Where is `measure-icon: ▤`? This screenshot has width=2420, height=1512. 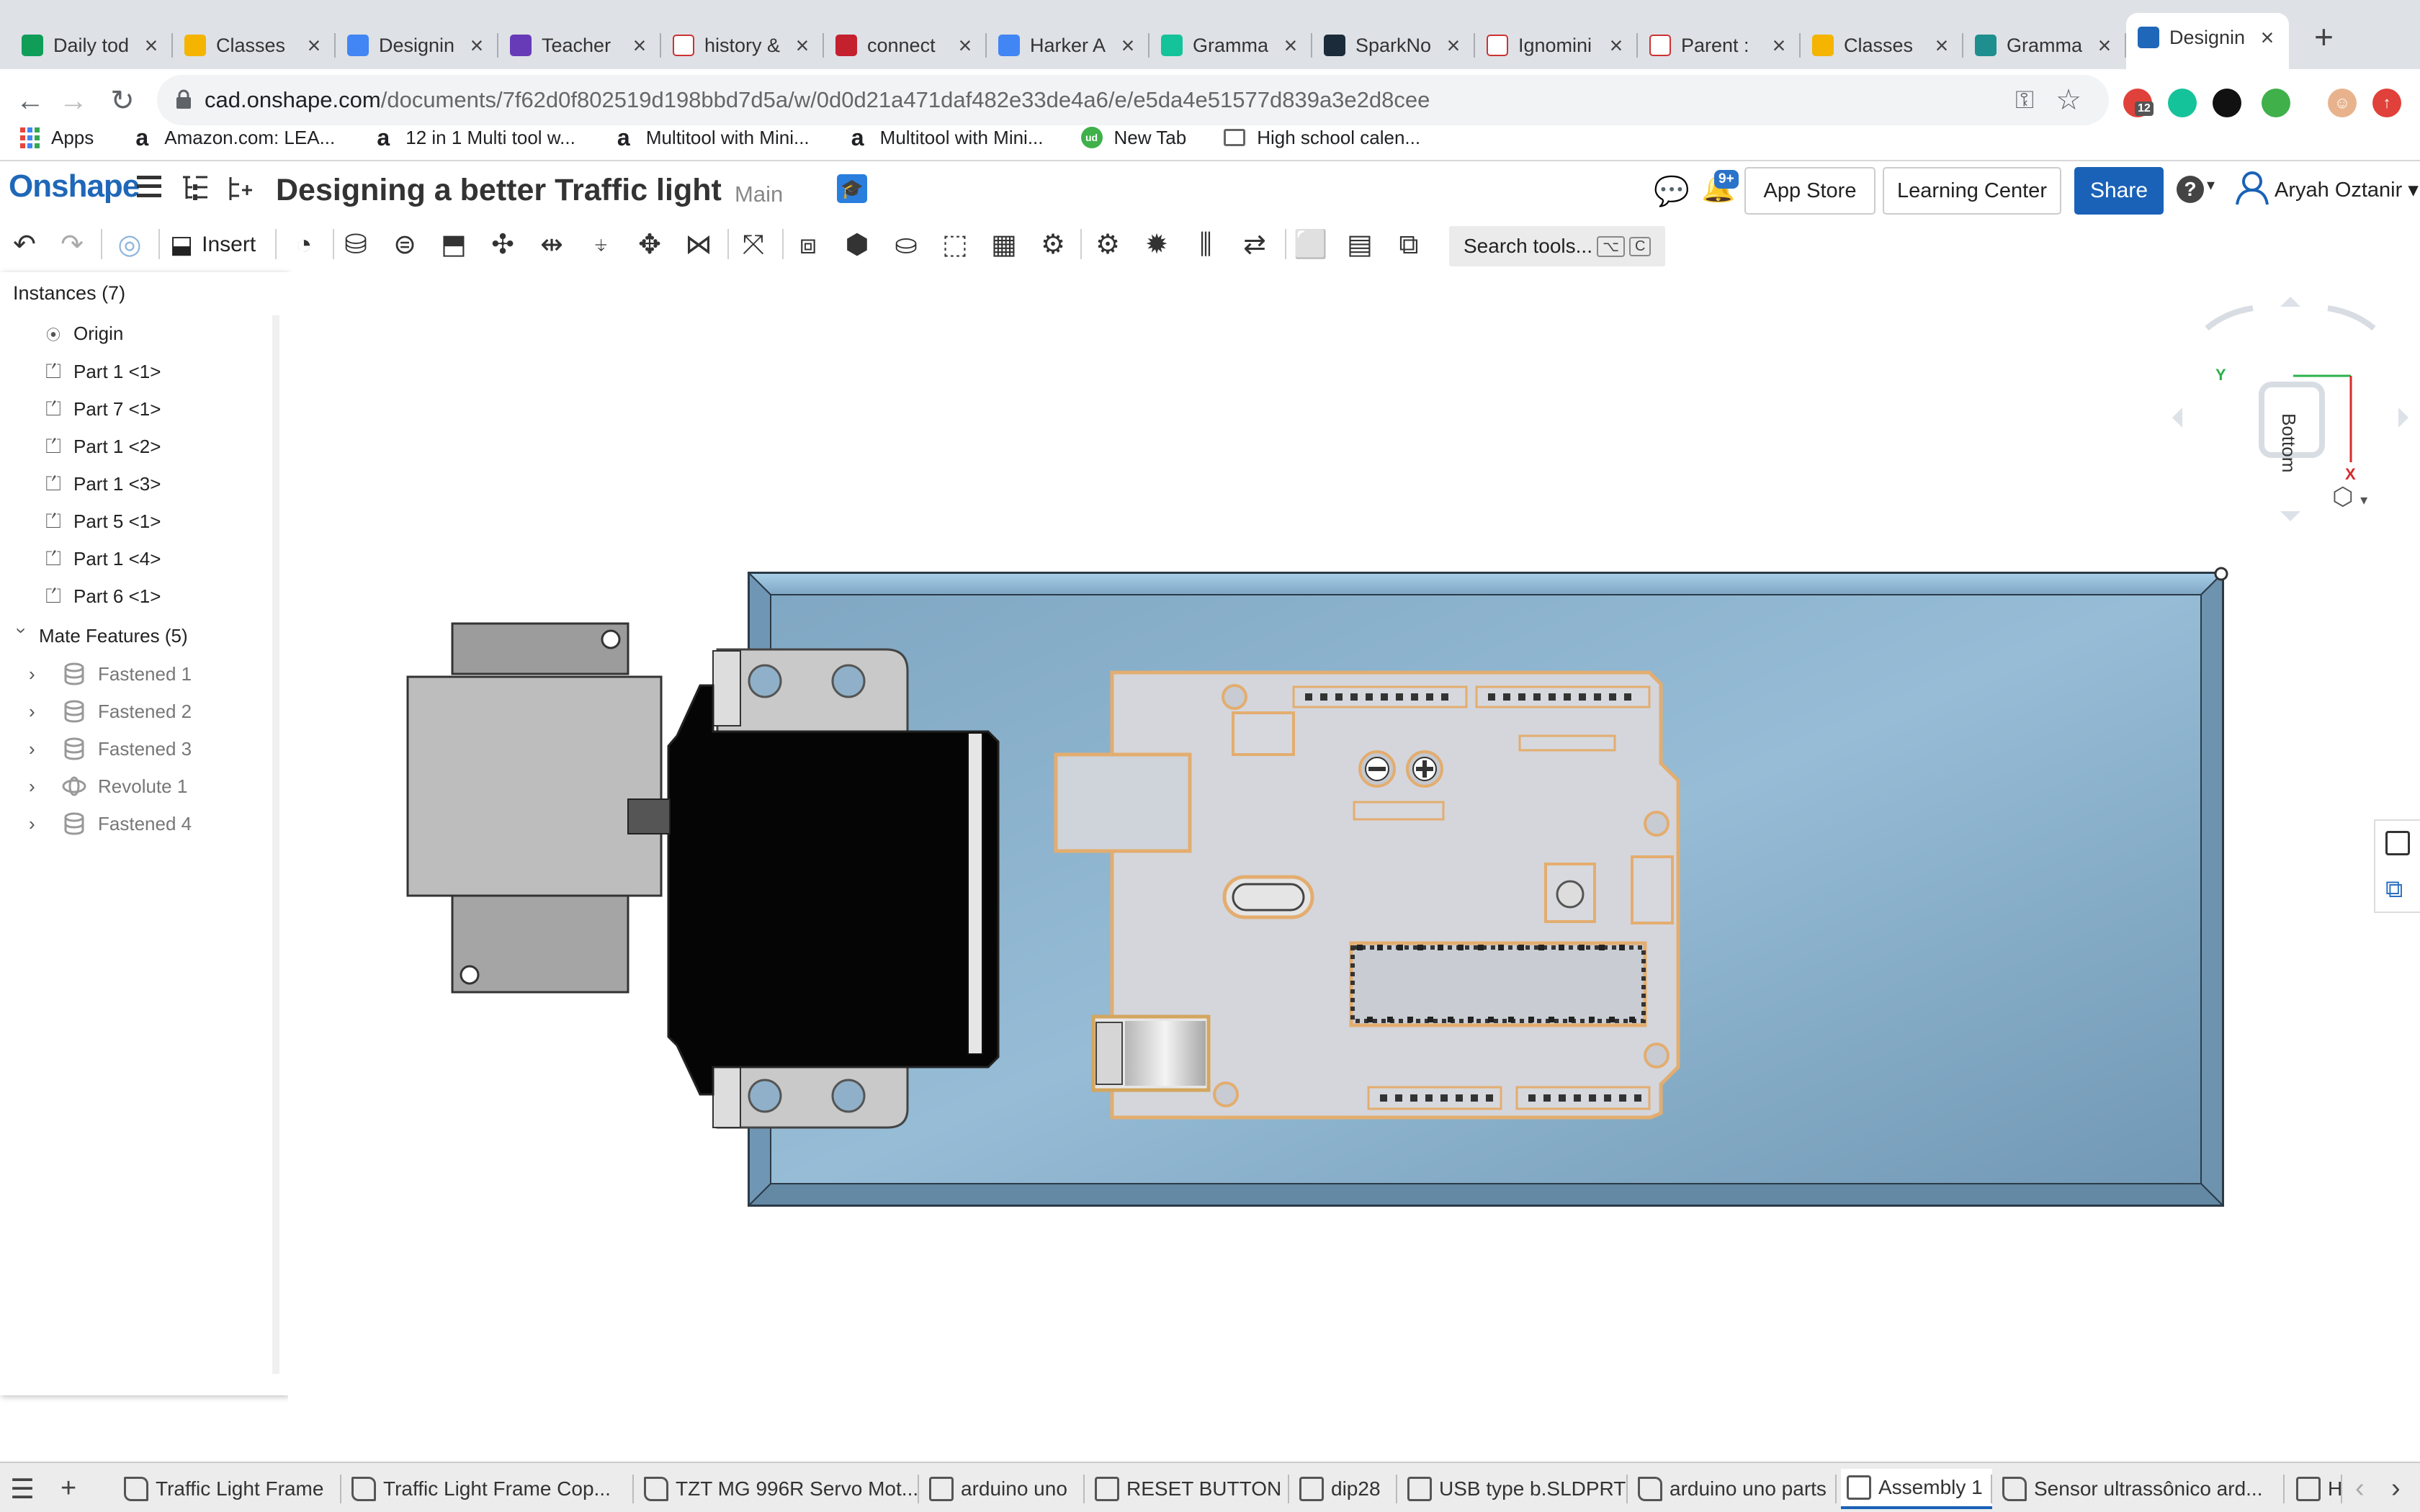
measure-icon: ▤ is located at coordinates (1360, 245).